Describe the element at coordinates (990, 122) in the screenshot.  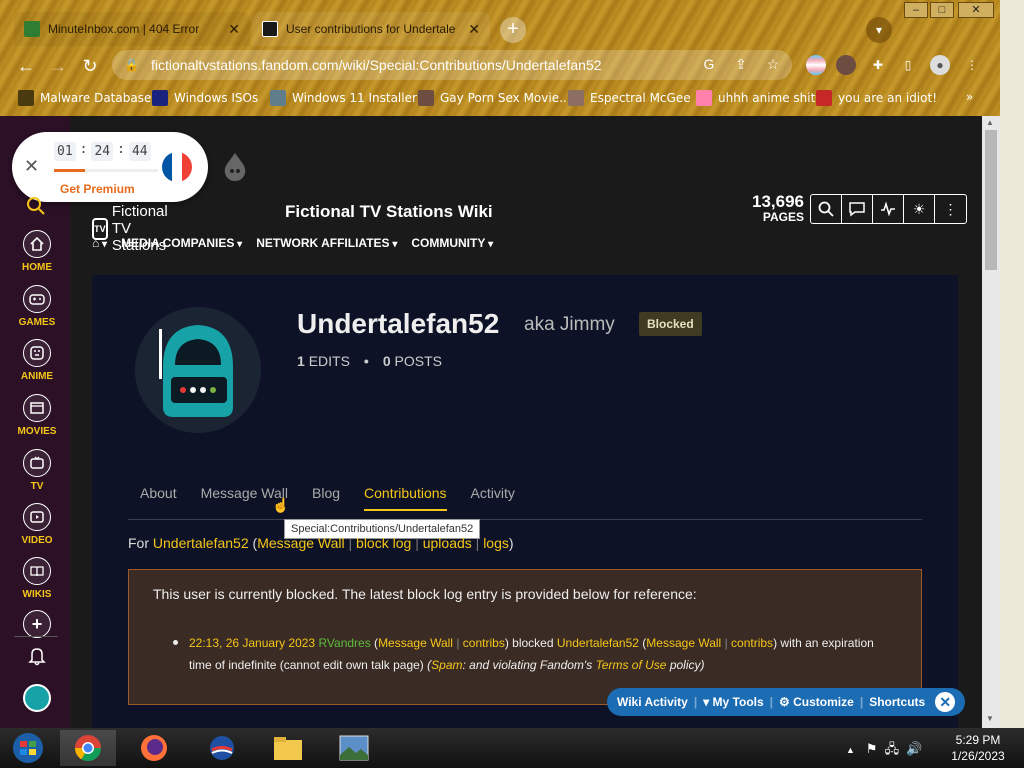
I see `scroll-up-icon: ▲` at that location.